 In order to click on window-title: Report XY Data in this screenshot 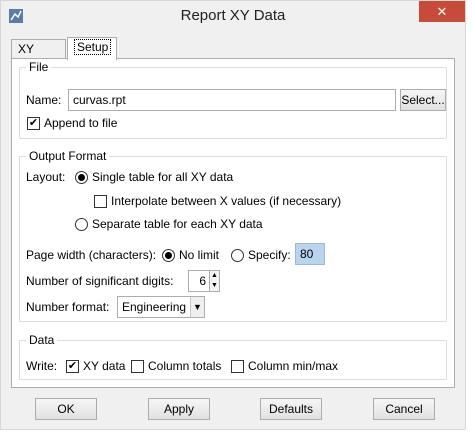, I will do `click(233, 15)`.